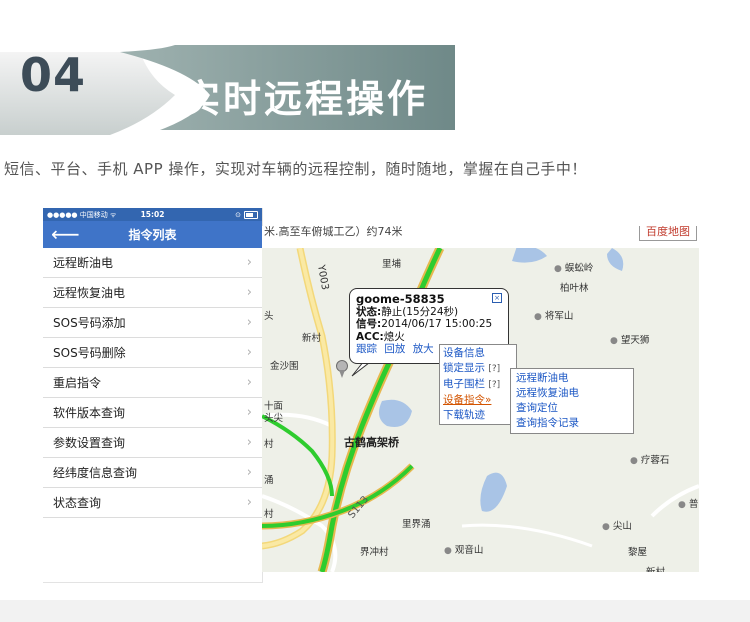  Describe the element at coordinates (152, 293) in the screenshot. I see `command-item-restore-oil: 远程恢复油电 ›` at that location.